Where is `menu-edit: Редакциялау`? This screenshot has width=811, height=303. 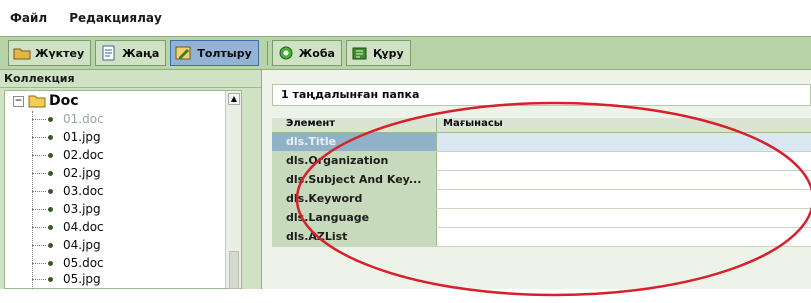 menu-edit: Редакциялау is located at coordinates (115, 18).